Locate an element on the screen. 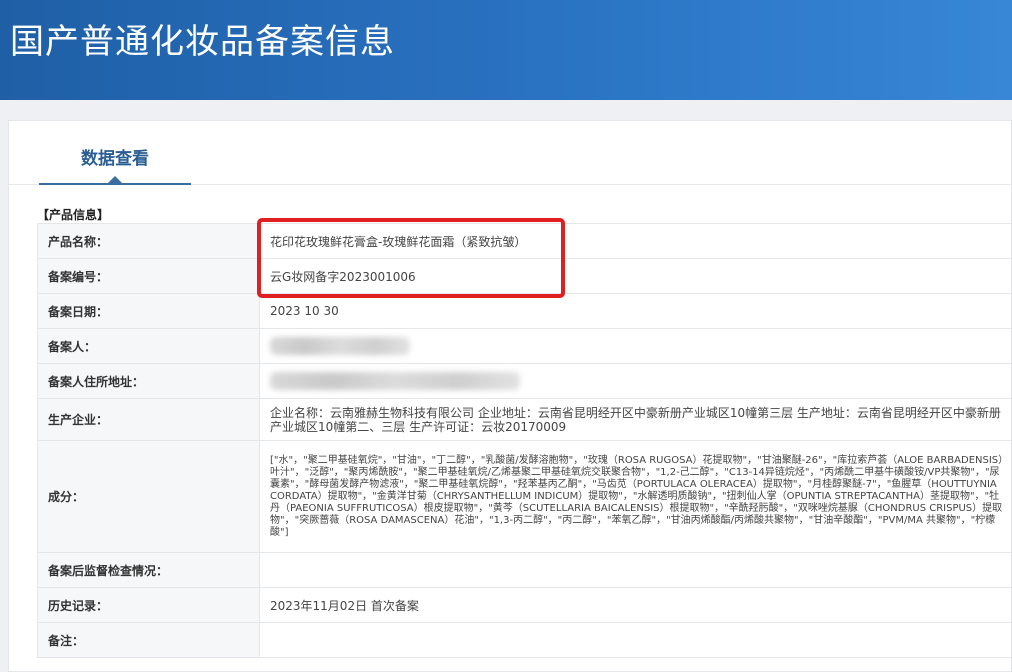 The width and height of the screenshot is (1012, 672). history-value: 2023年11月02日 首次备案 is located at coordinates (635, 605).